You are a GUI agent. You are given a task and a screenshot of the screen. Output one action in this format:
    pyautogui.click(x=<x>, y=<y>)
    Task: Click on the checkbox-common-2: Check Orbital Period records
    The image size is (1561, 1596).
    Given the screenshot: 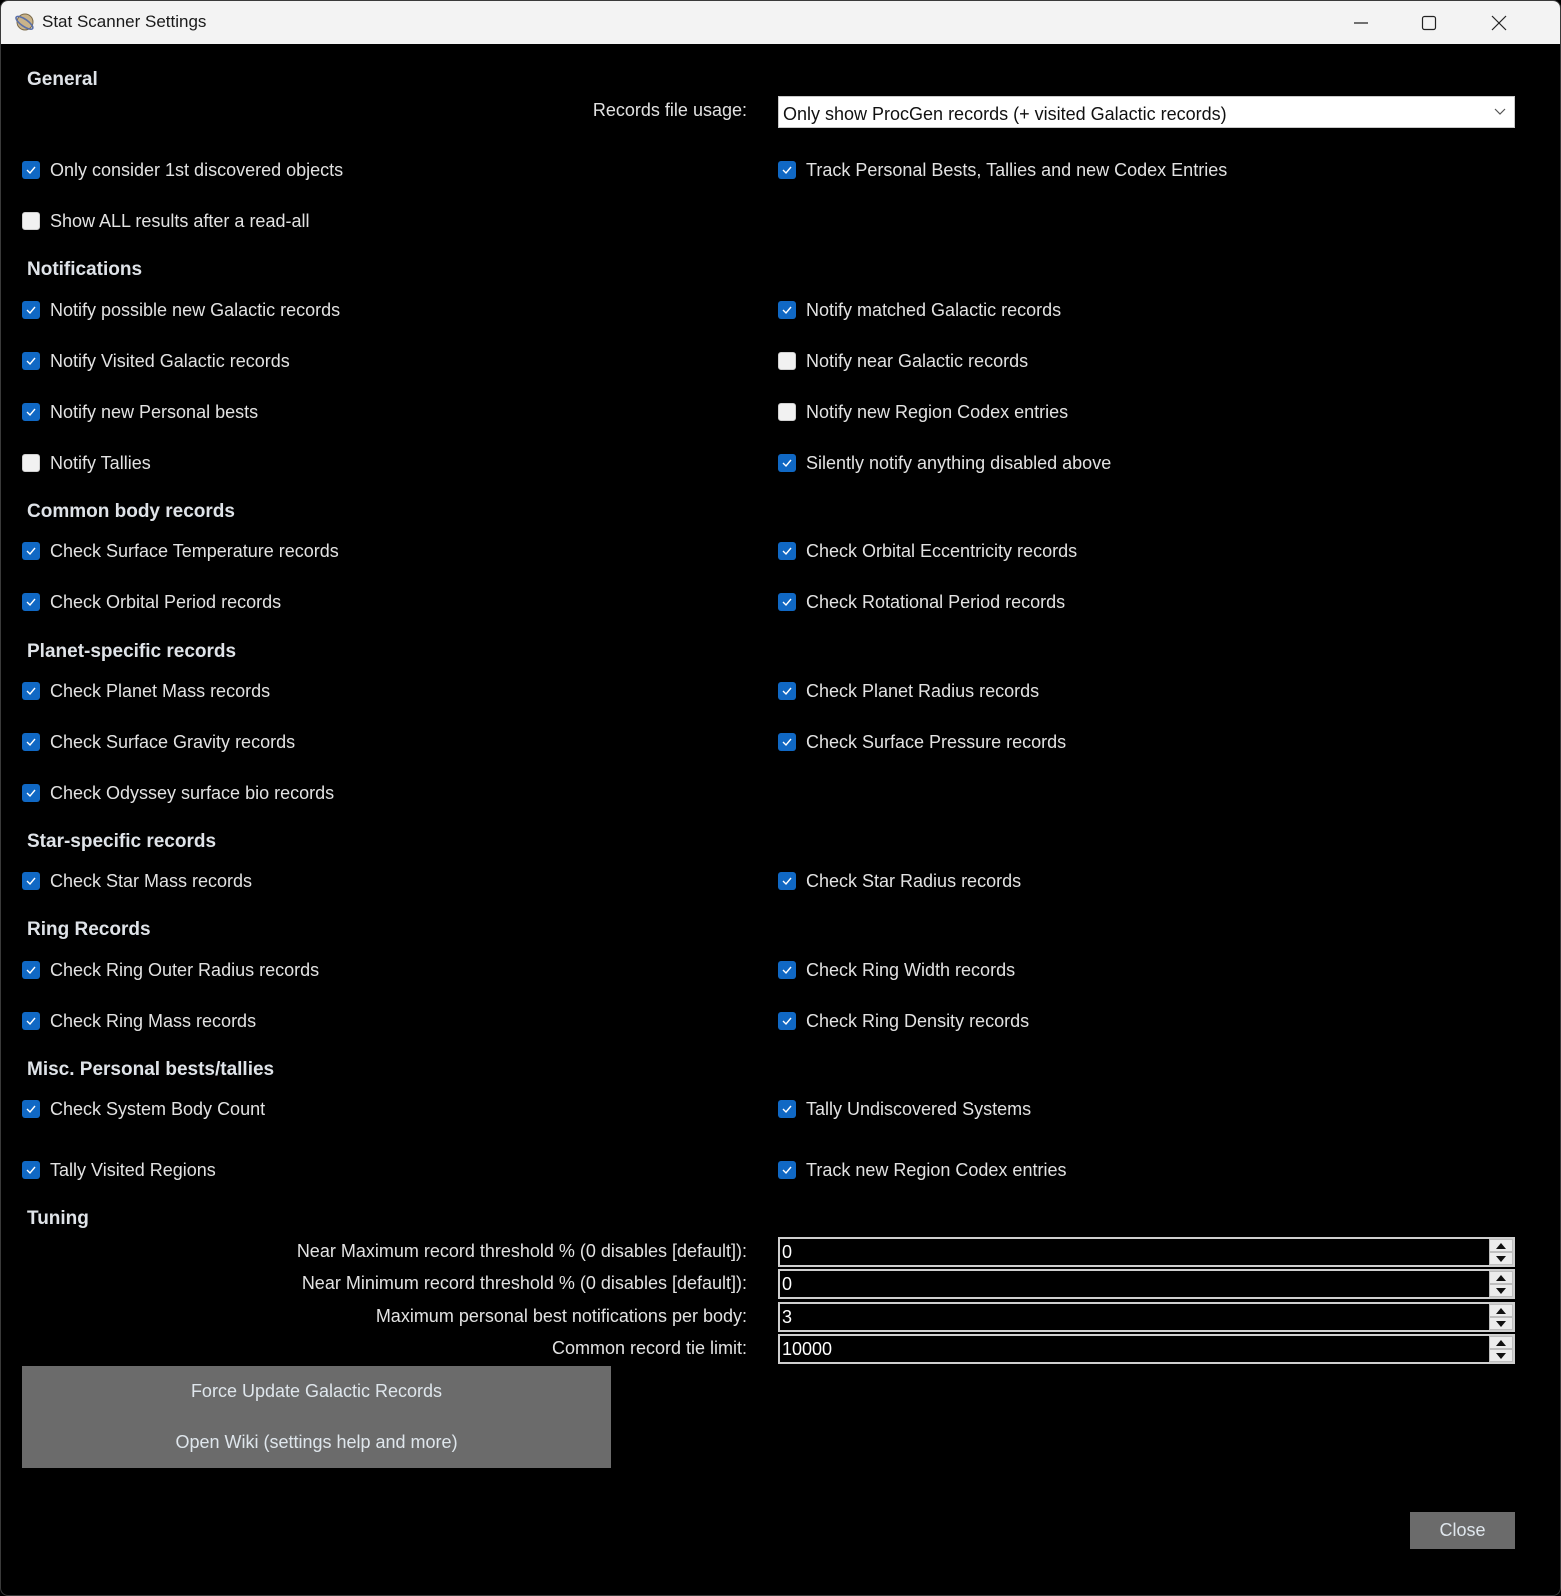 What is the action you would take?
    pyautogui.click(x=151, y=602)
    